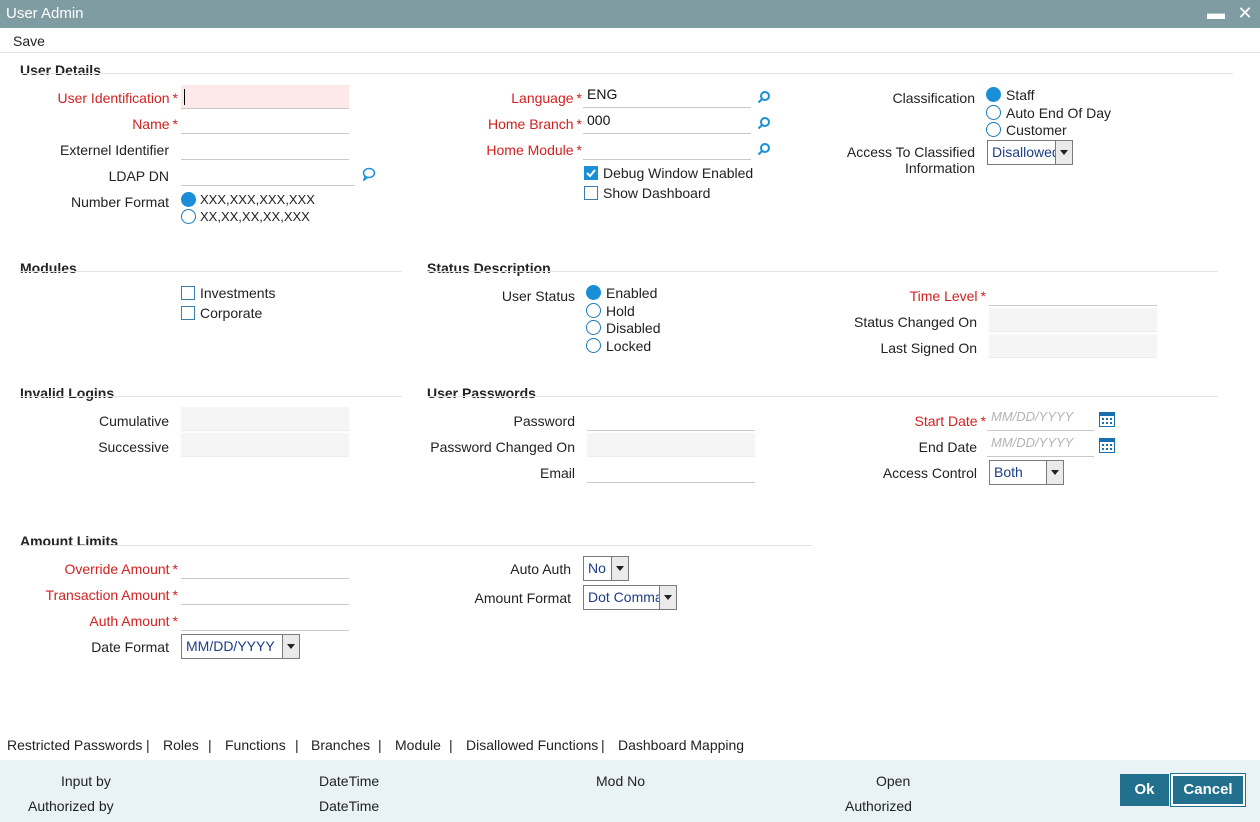 The width and height of the screenshot is (1260, 822). What do you see at coordinates (667, 148) in the screenshot?
I see `home-module-input` at bounding box center [667, 148].